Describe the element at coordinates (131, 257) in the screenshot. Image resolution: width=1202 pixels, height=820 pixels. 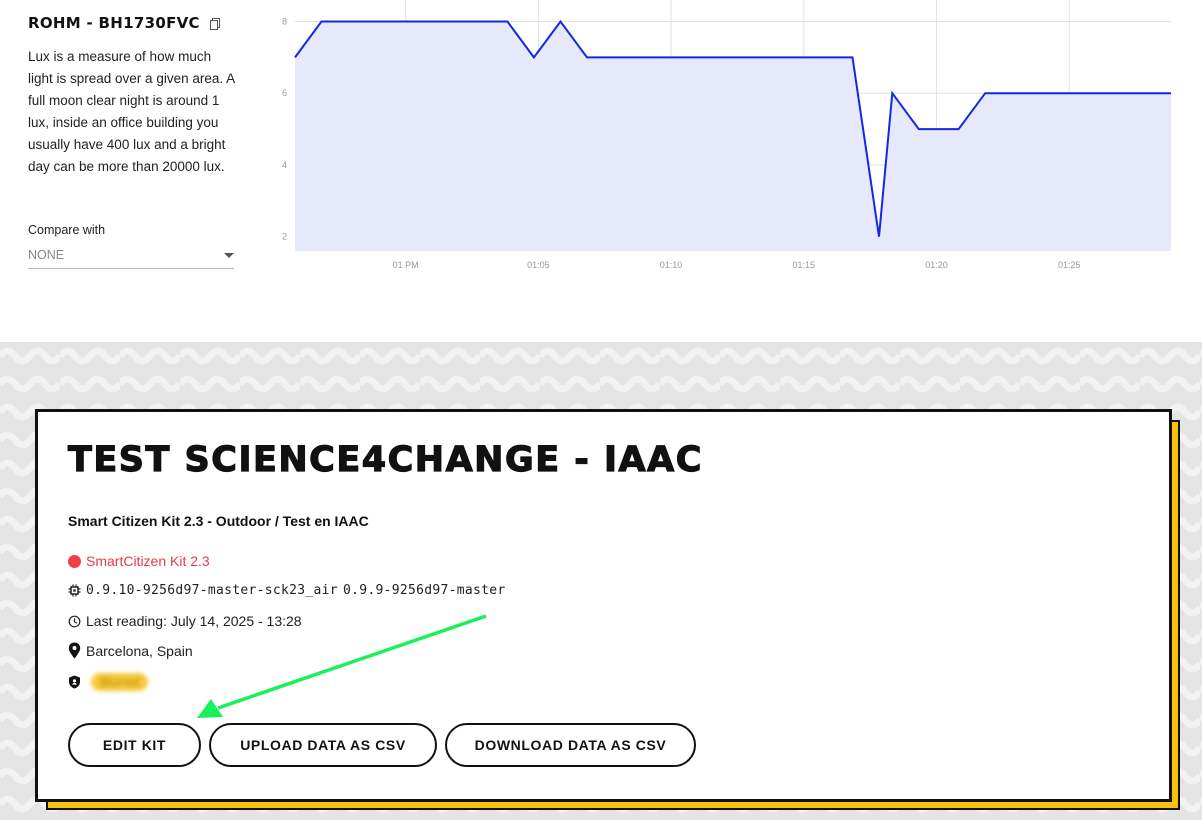
I see `compare-select: NONE` at that location.